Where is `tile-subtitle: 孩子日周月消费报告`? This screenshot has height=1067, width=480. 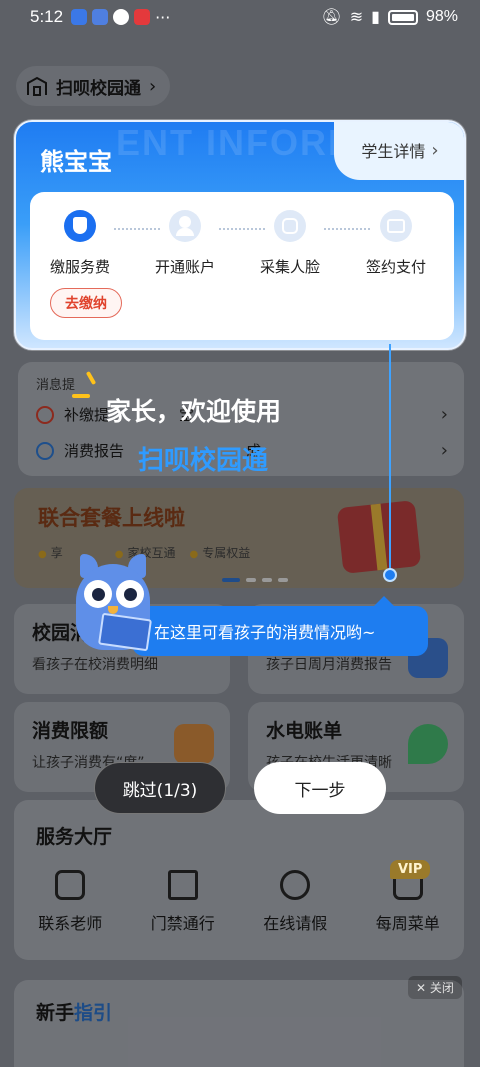
tile-subtitle: 孩子日周月消费报告 is located at coordinates (329, 665).